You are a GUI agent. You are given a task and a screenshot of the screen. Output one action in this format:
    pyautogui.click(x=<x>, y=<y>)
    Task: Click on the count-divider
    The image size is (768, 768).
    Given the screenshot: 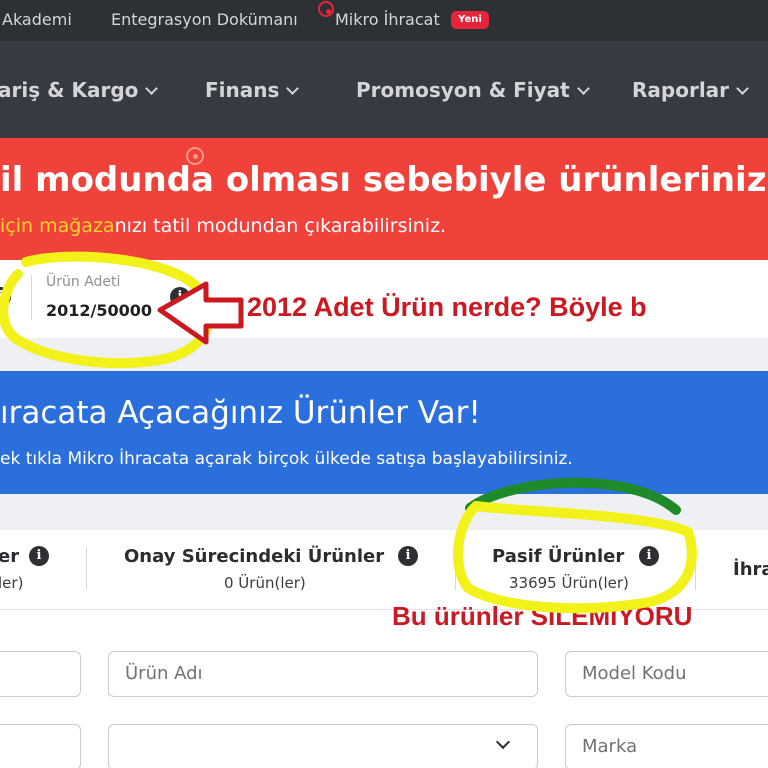 What is the action you would take?
    pyautogui.click(x=31, y=297)
    